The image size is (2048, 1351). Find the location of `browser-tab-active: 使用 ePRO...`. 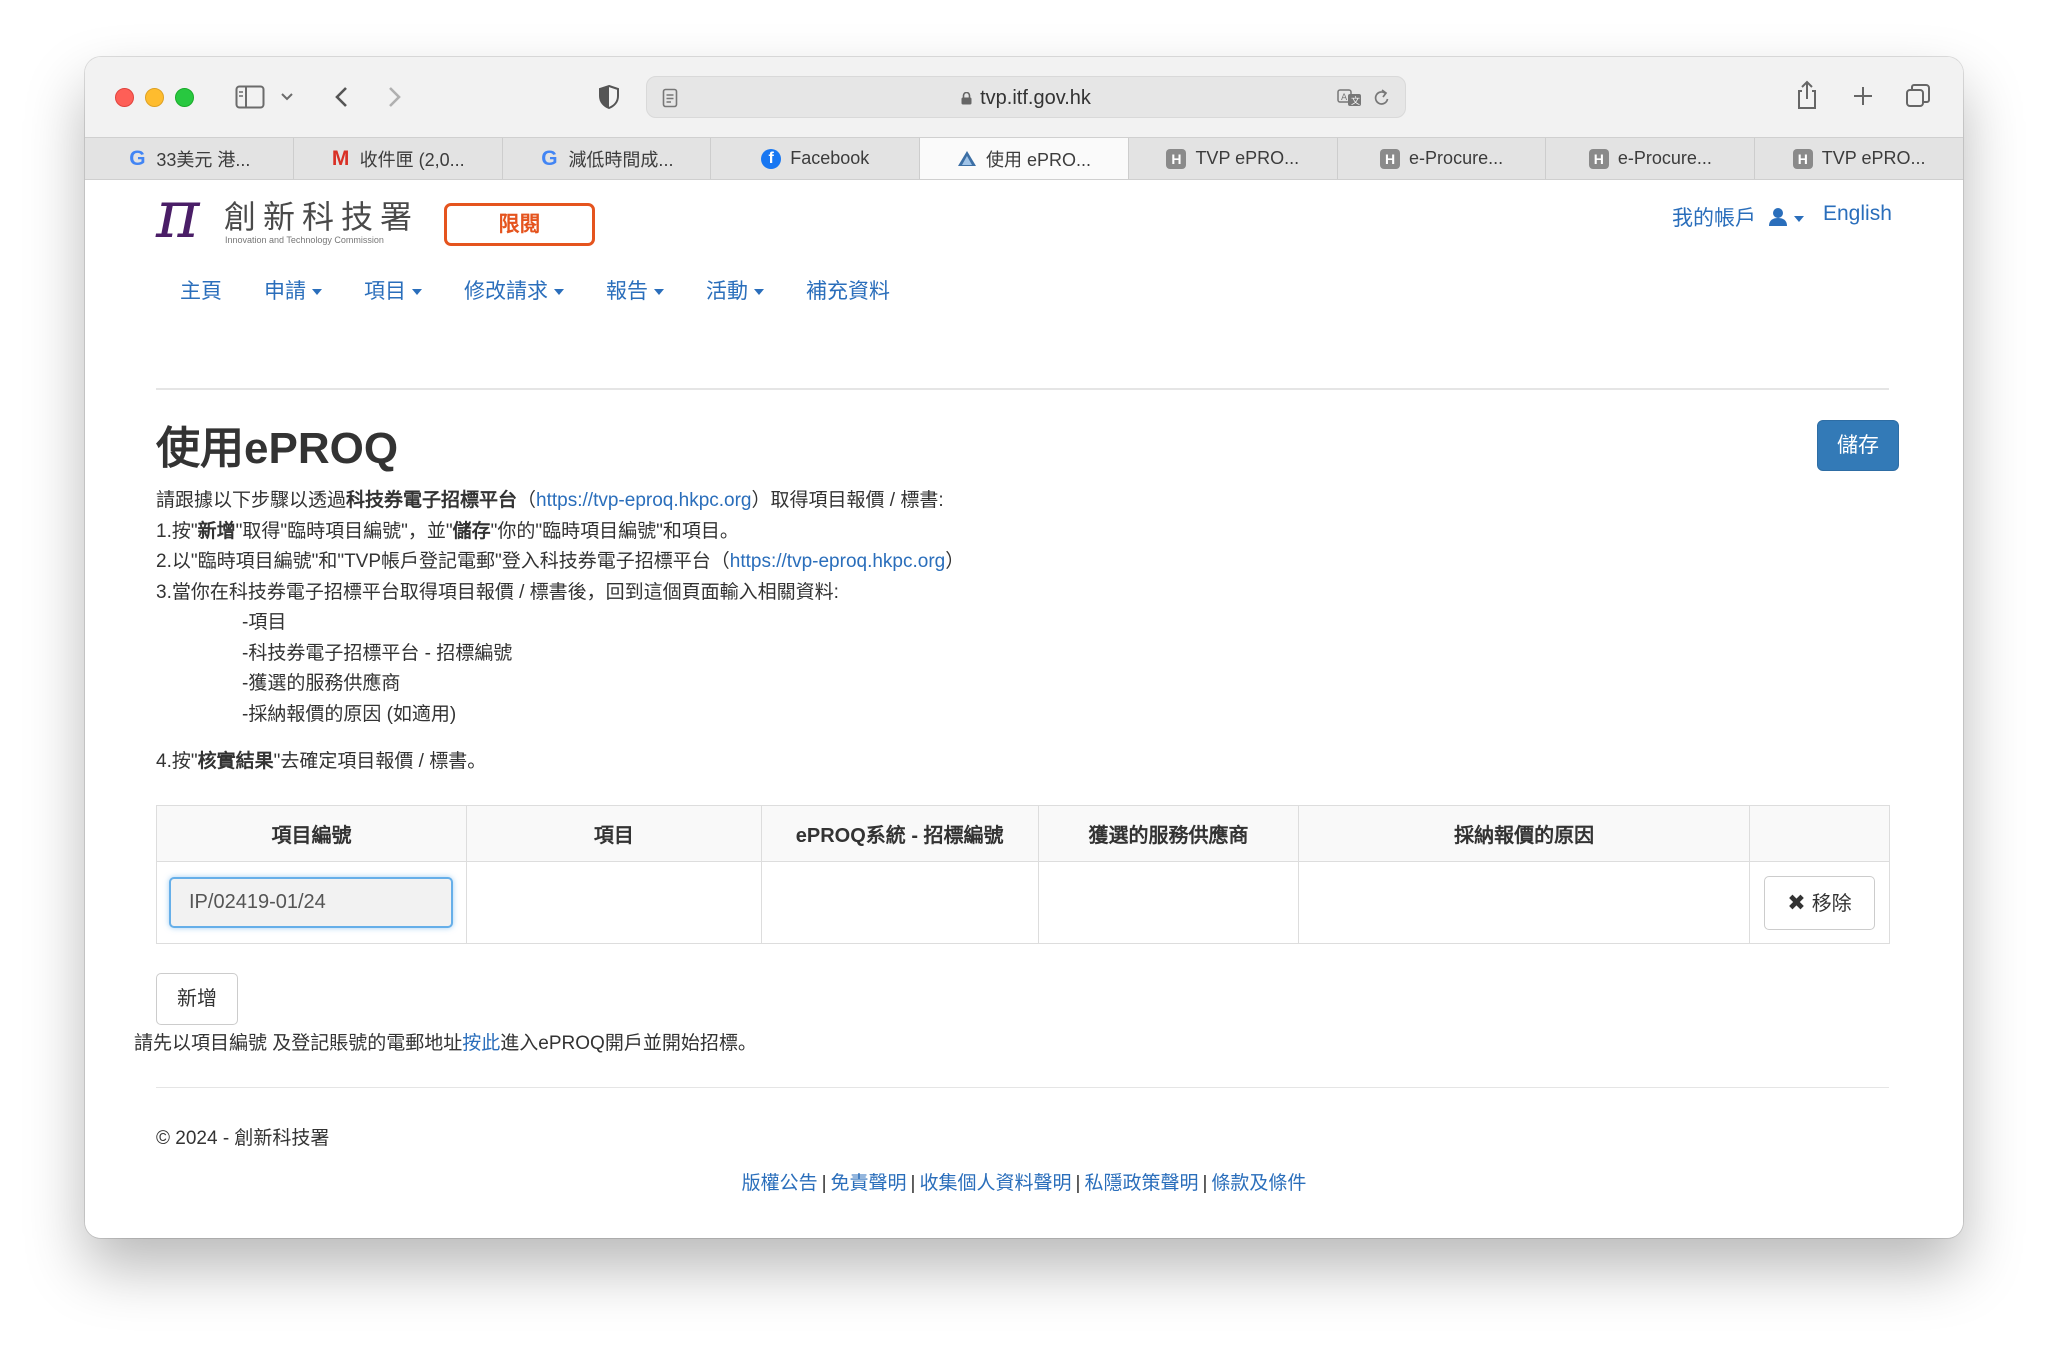

browser-tab-active: 使用 ePRO... is located at coordinates (1024, 158).